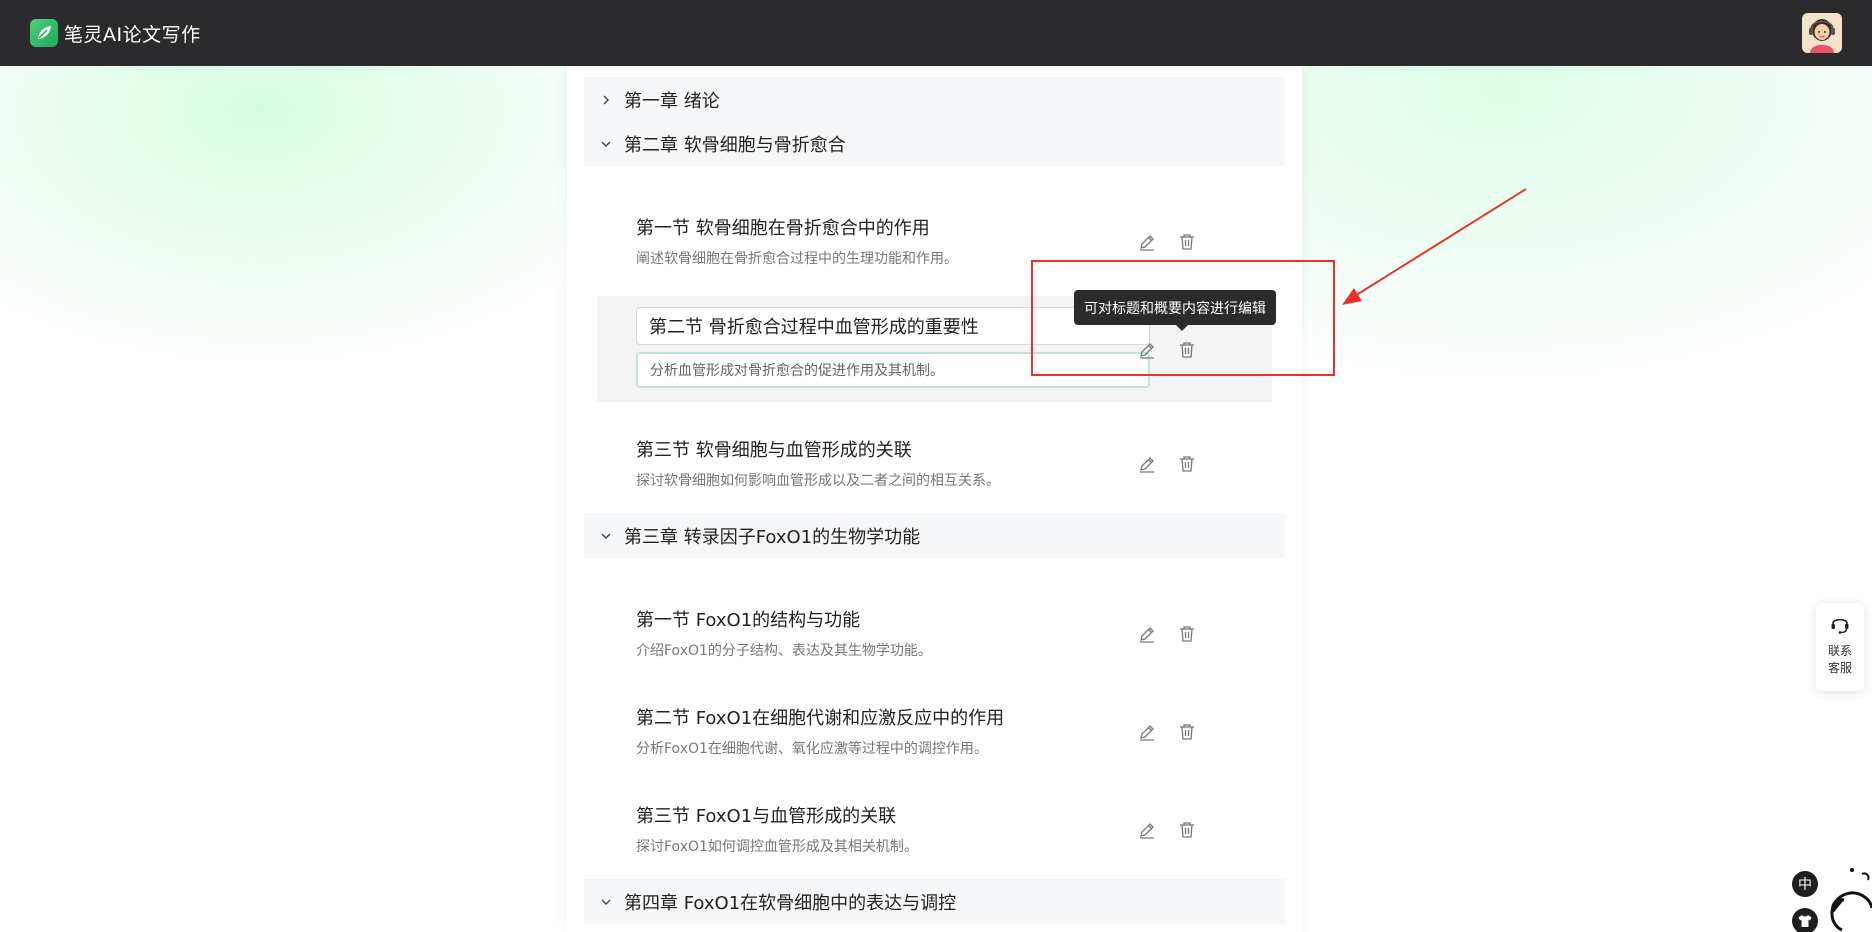 The image size is (1872, 932). I want to click on chapter-title: 第四章 FoxO1在软骨细胞中的表达与调控, so click(790, 903).